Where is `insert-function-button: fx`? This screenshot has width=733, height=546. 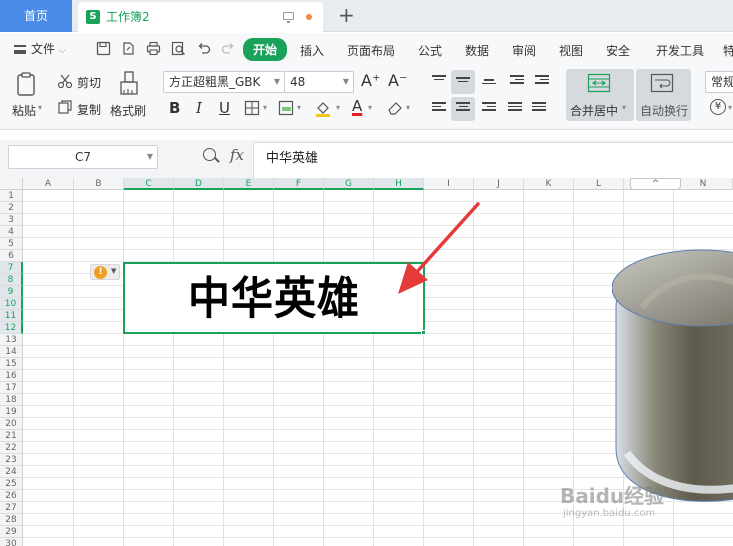 insert-function-button: fx is located at coordinates (237, 155).